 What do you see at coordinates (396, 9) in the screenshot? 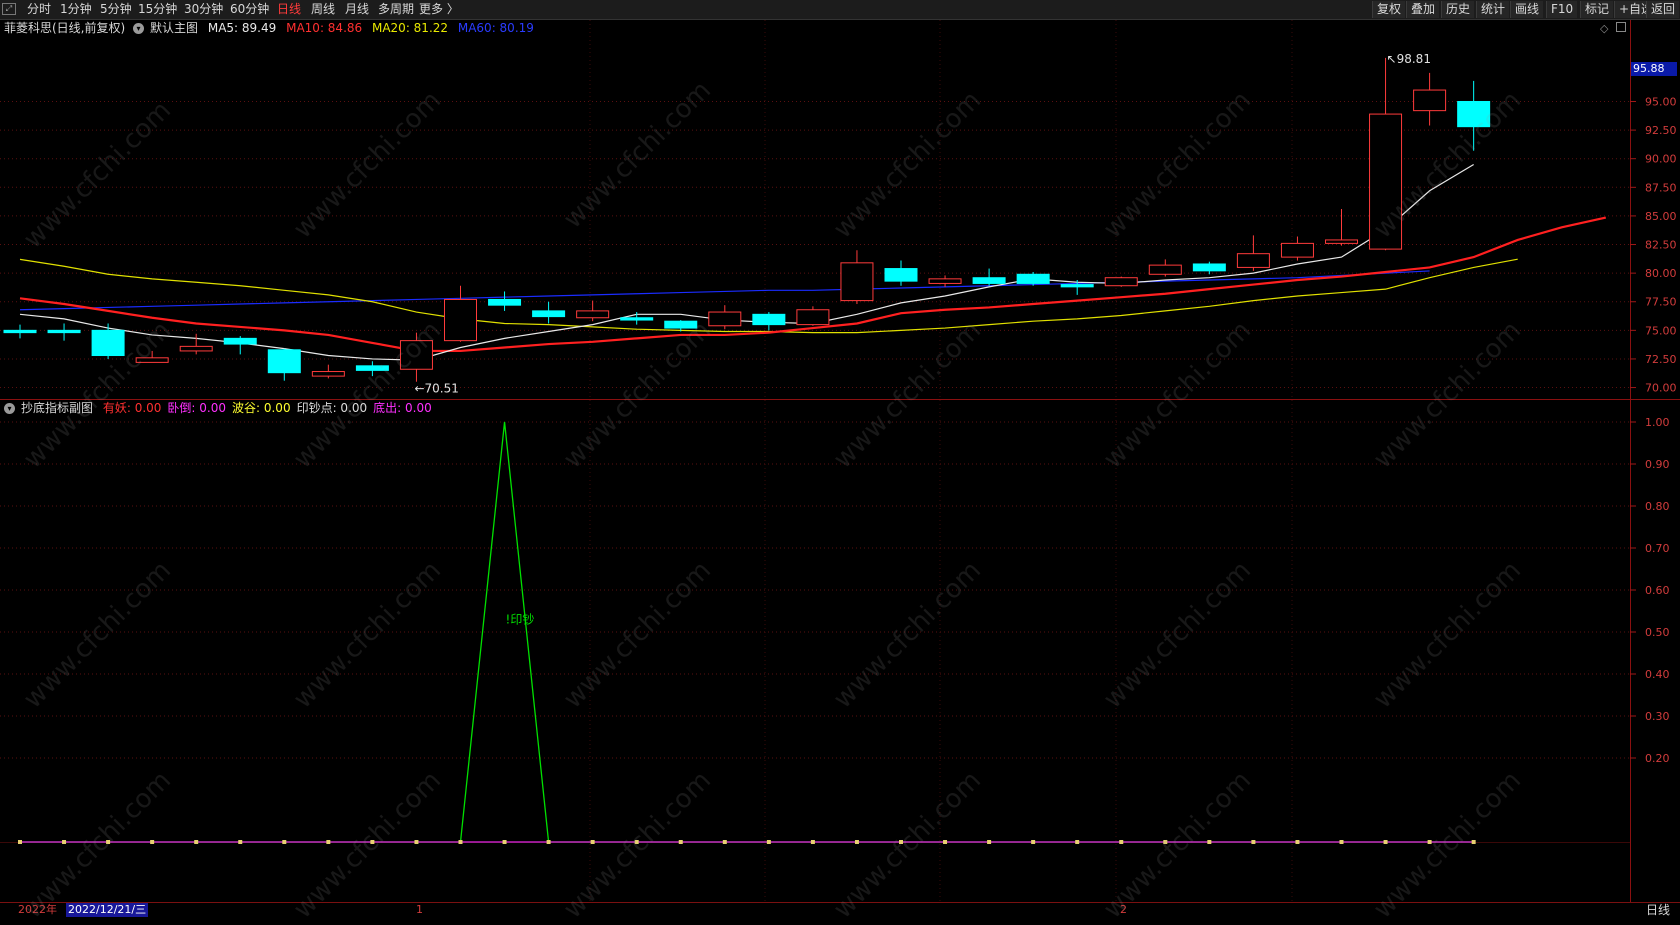
I see `period-tab-9: 多周期` at bounding box center [396, 9].